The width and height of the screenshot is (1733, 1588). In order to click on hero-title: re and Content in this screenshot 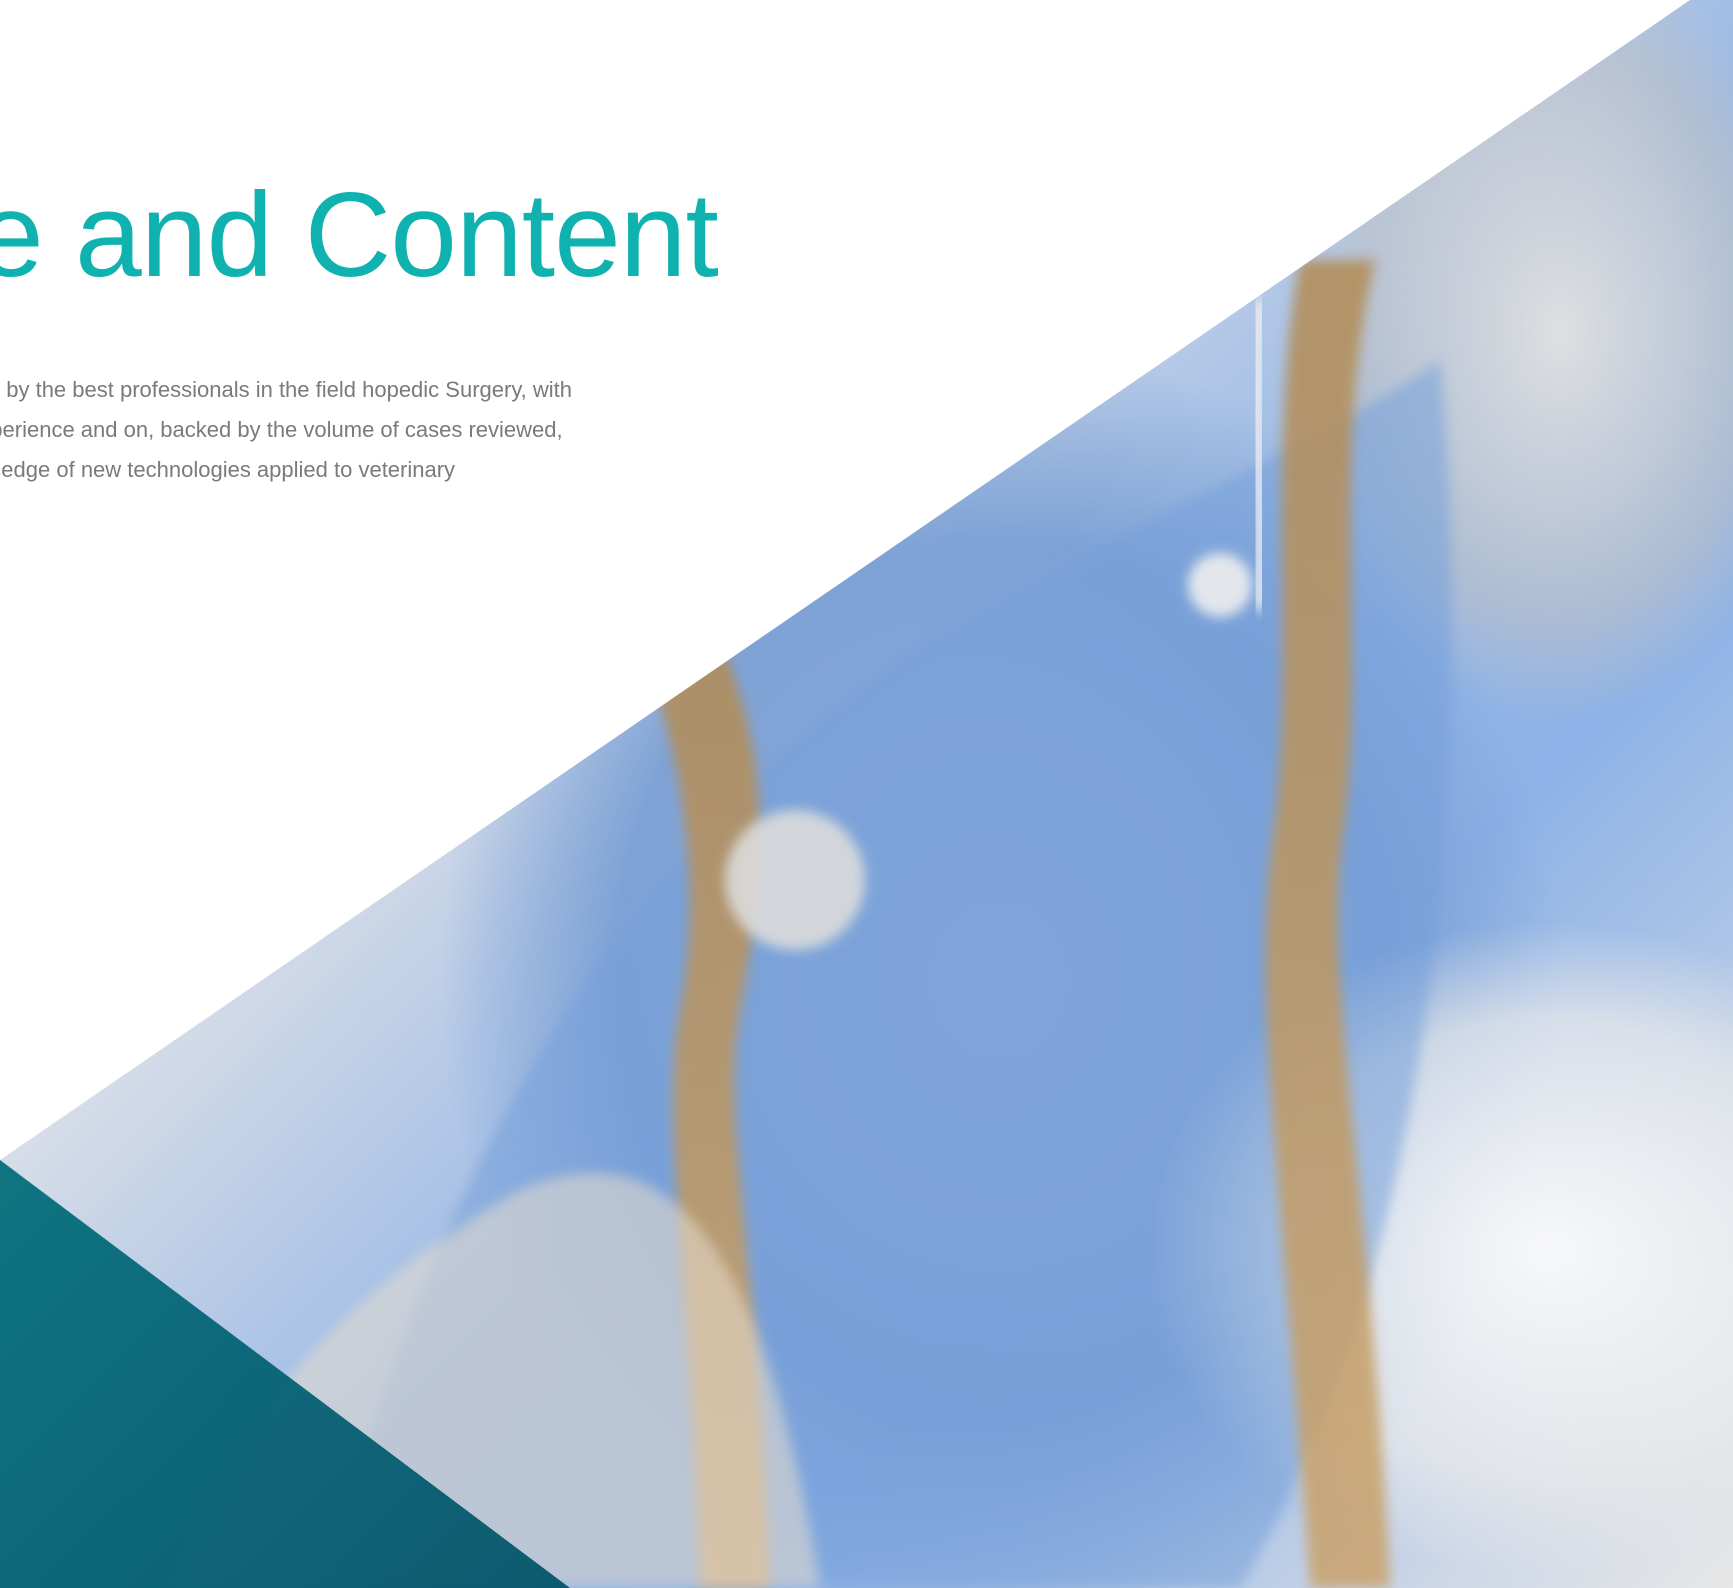, I will do `click(359, 235)`.